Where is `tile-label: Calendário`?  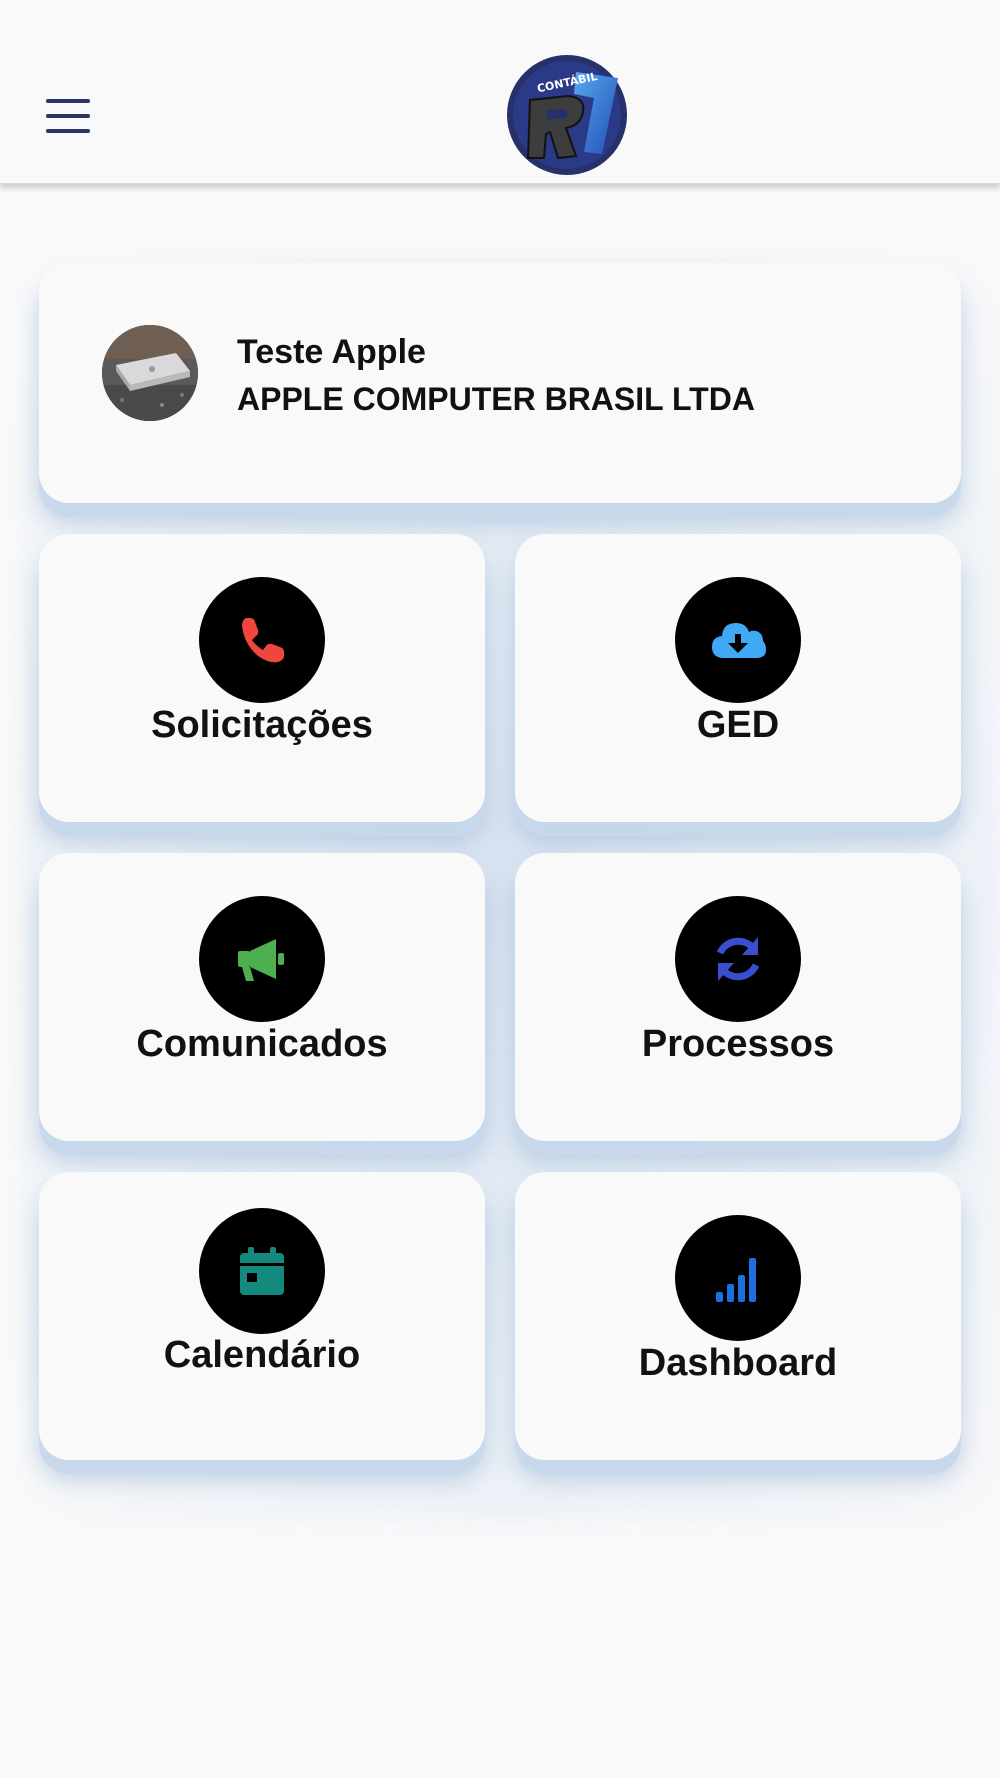
tile-label: Calendário is located at coordinates (262, 1355).